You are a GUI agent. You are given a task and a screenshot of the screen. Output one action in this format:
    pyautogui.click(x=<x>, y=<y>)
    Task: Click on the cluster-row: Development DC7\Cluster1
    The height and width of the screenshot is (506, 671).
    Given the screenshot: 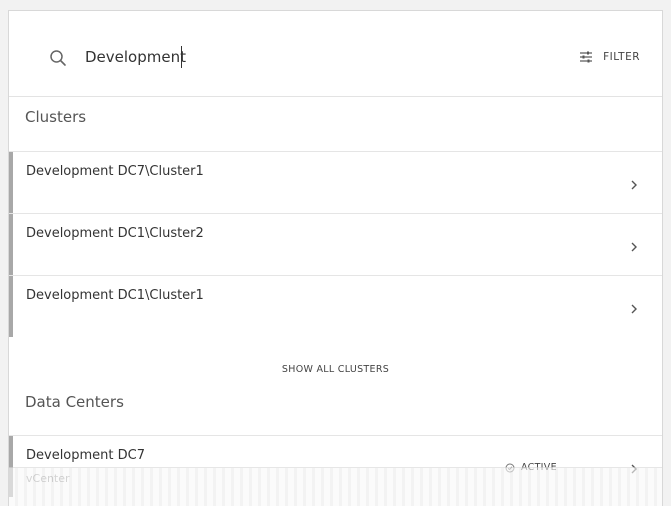 What is the action you would take?
    pyautogui.click(x=335, y=182)
    